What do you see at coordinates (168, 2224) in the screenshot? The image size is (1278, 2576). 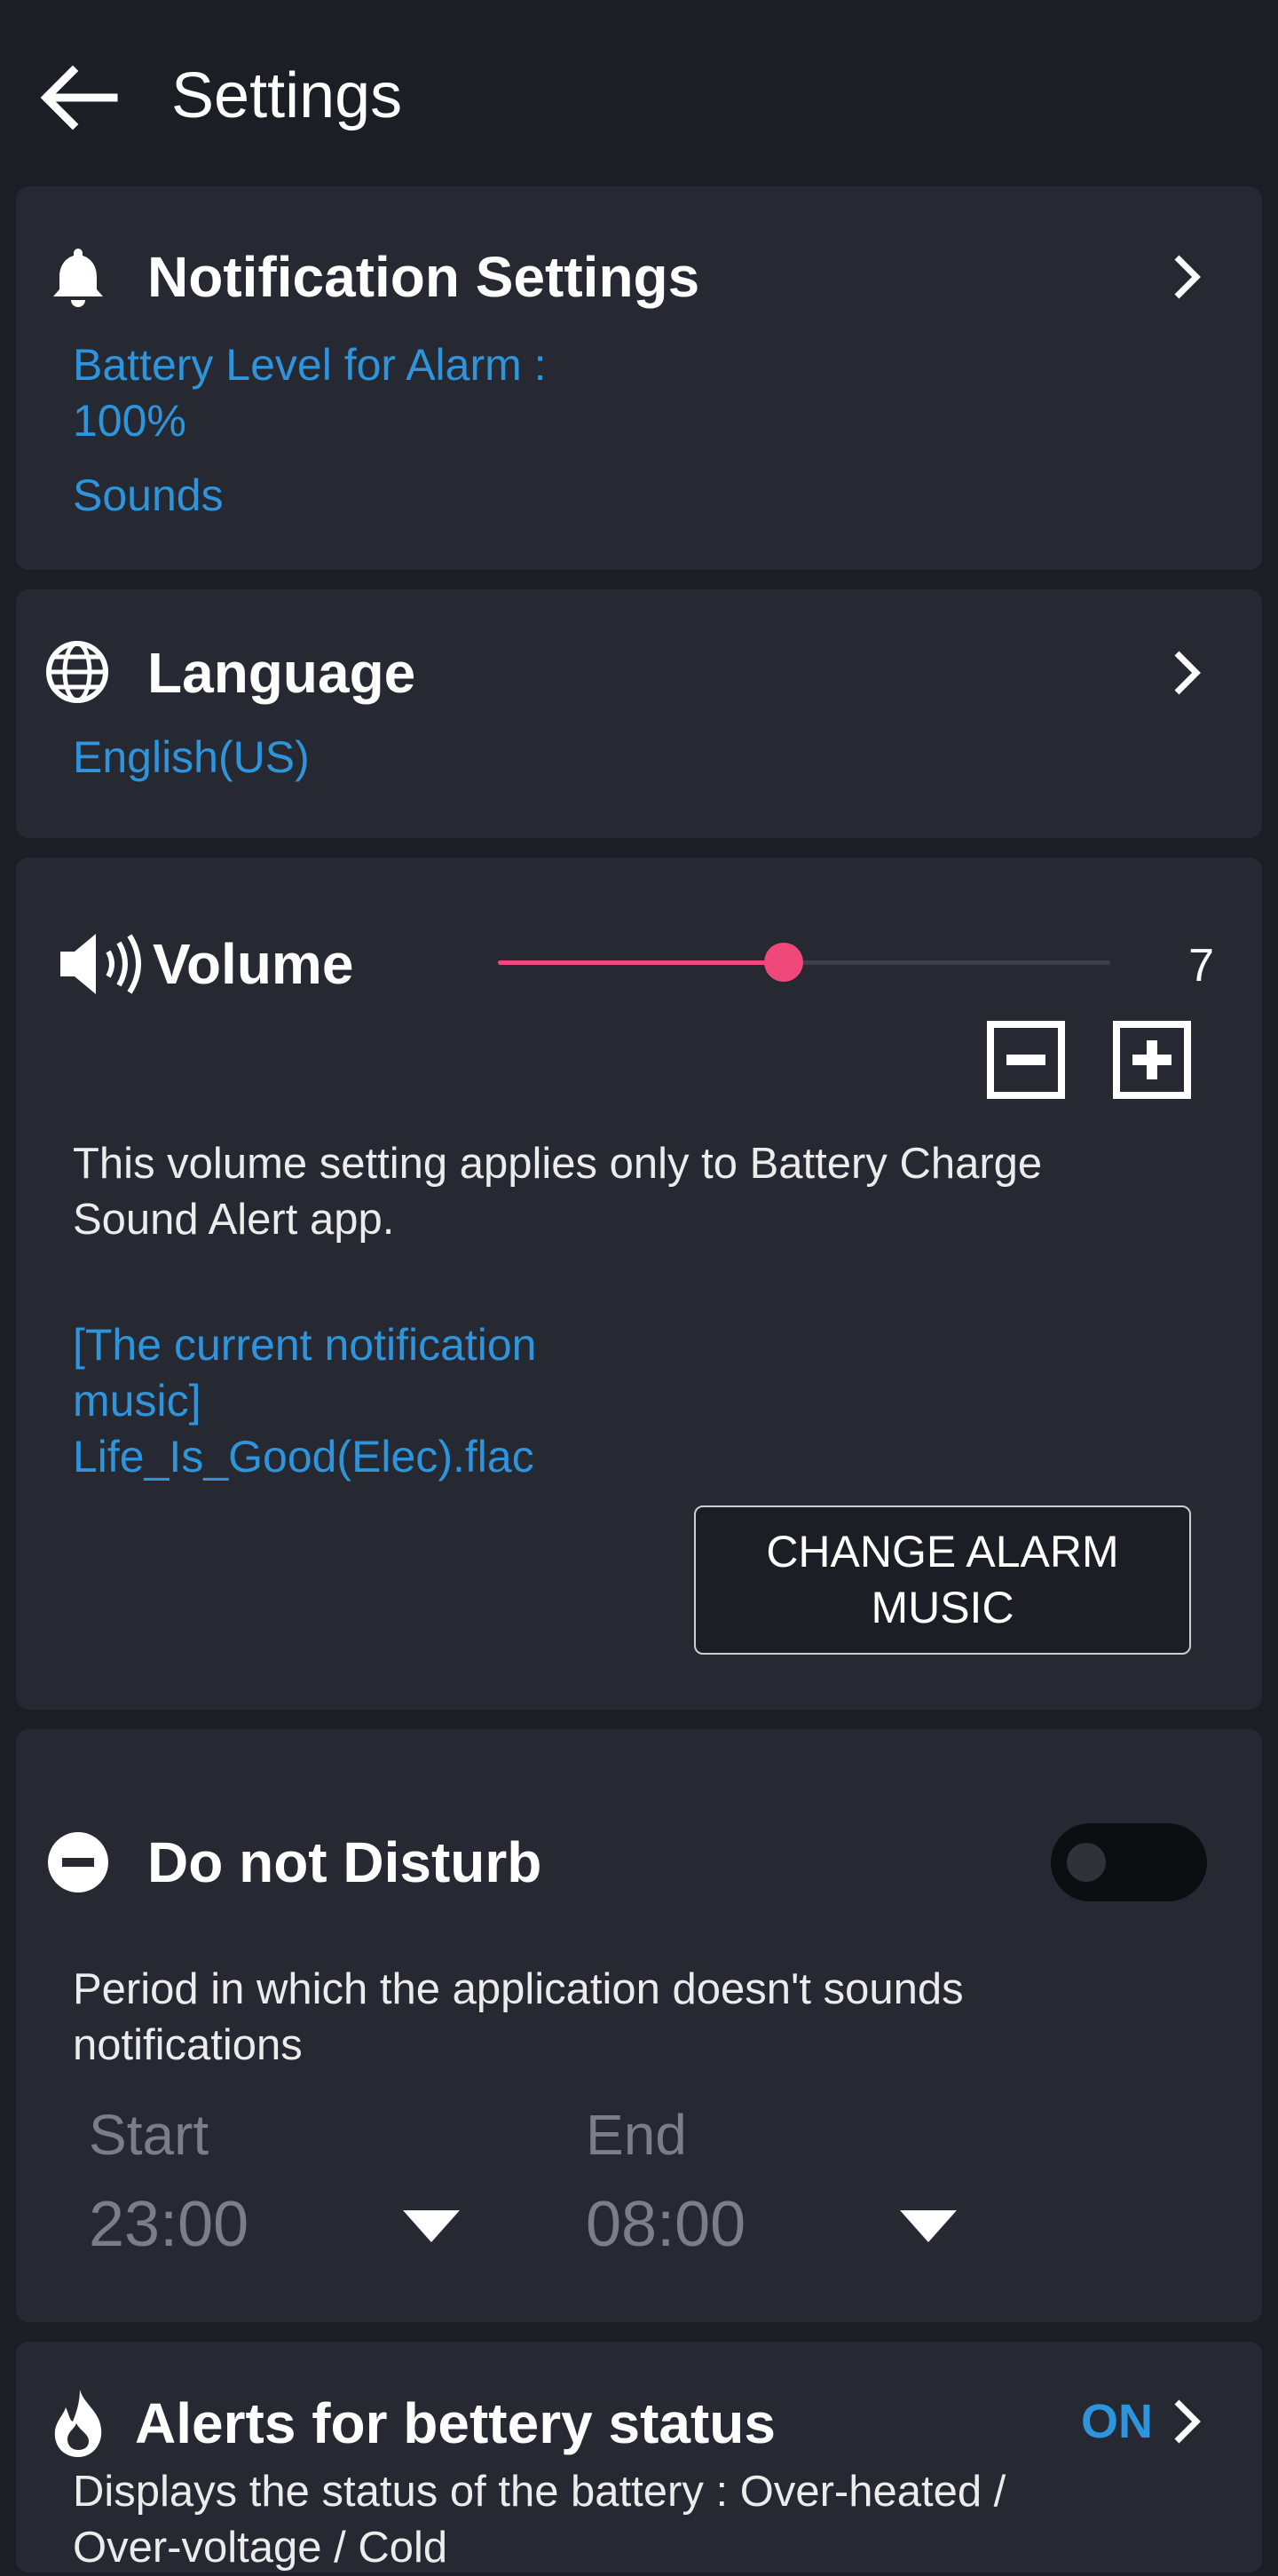 I see `start-time-value: 23:00` at bounding box center [168, 2224].